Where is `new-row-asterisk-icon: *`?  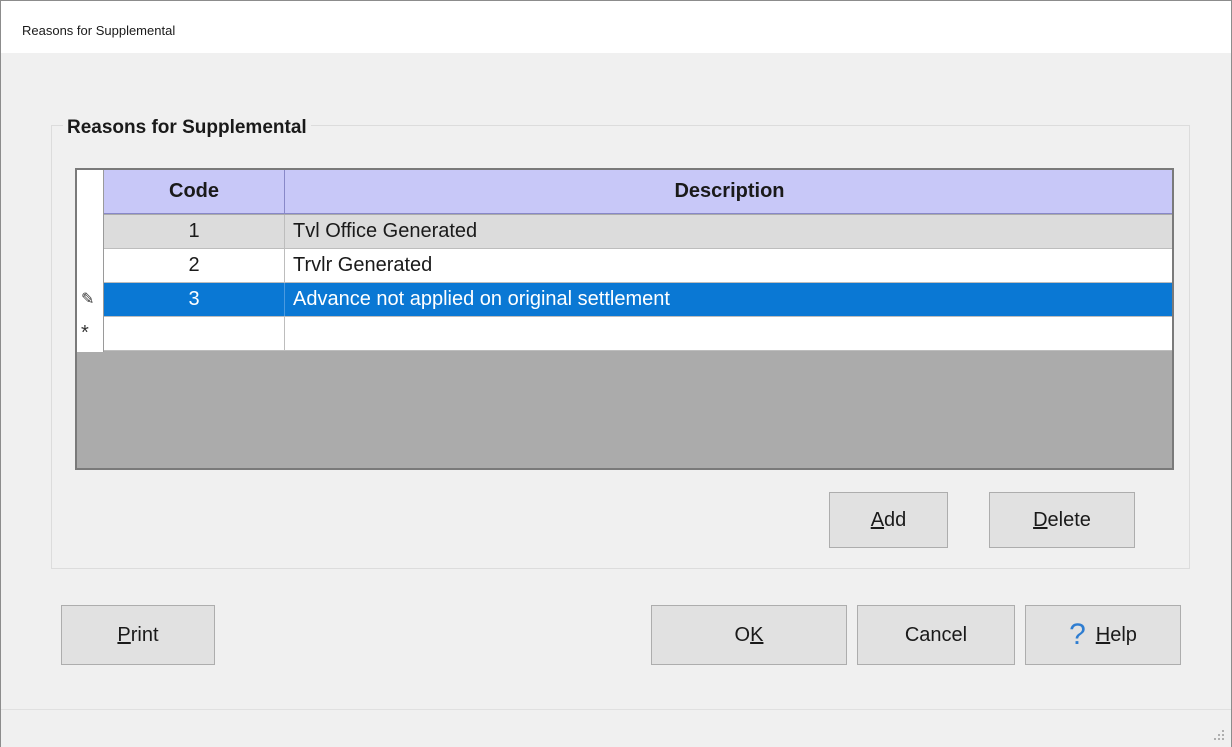 new-row-asterisk-icon: * is located at coordinates (85, 333).